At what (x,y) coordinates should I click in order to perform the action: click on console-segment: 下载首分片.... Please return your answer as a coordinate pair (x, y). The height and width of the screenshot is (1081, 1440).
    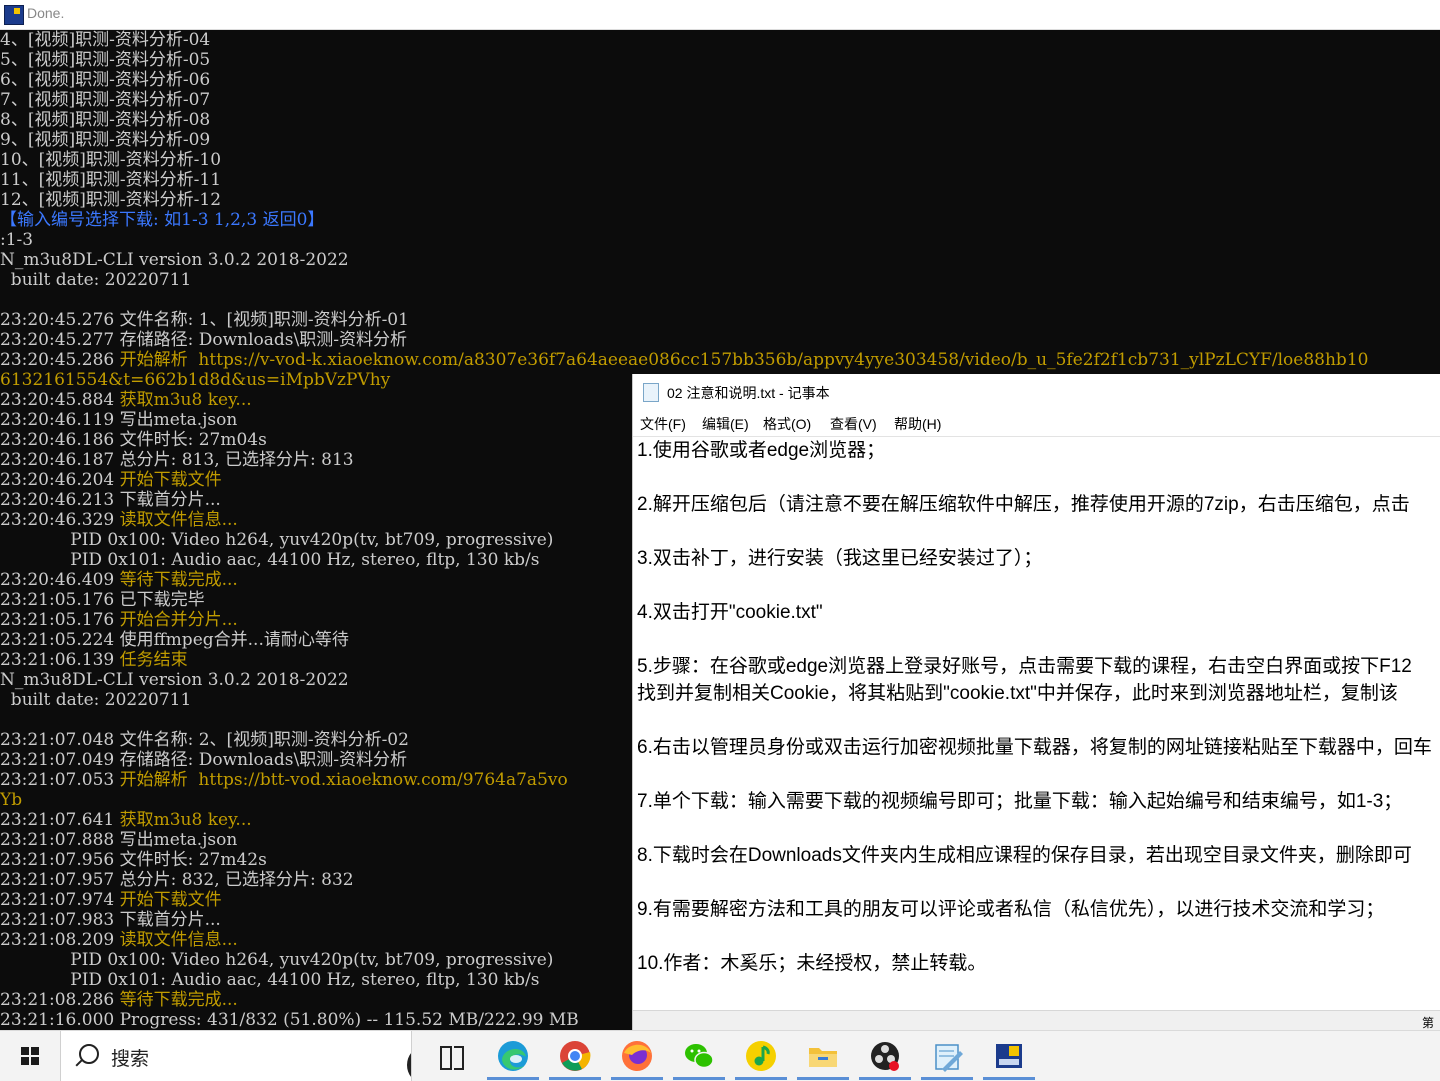
    Looking at the image, I should click on (170, 500).